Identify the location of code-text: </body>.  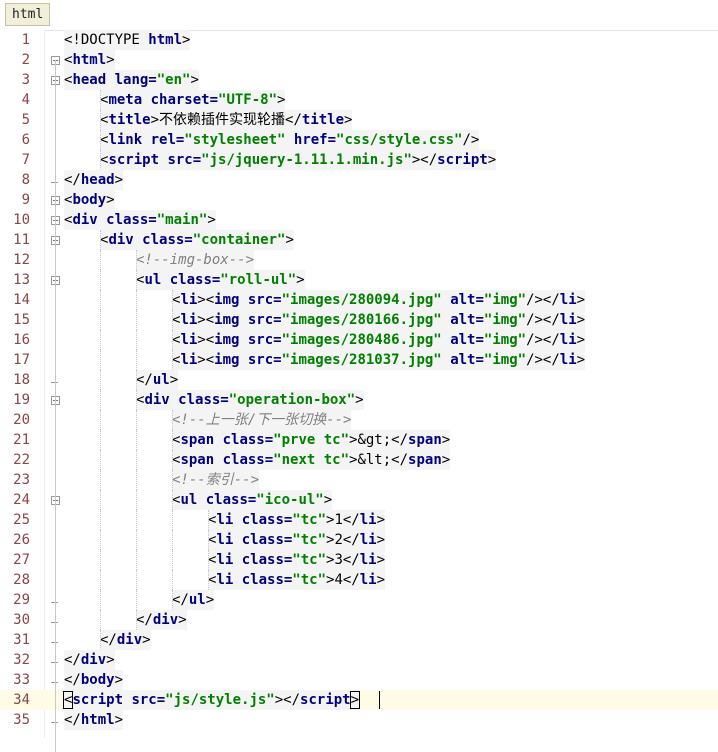
(94, 680).